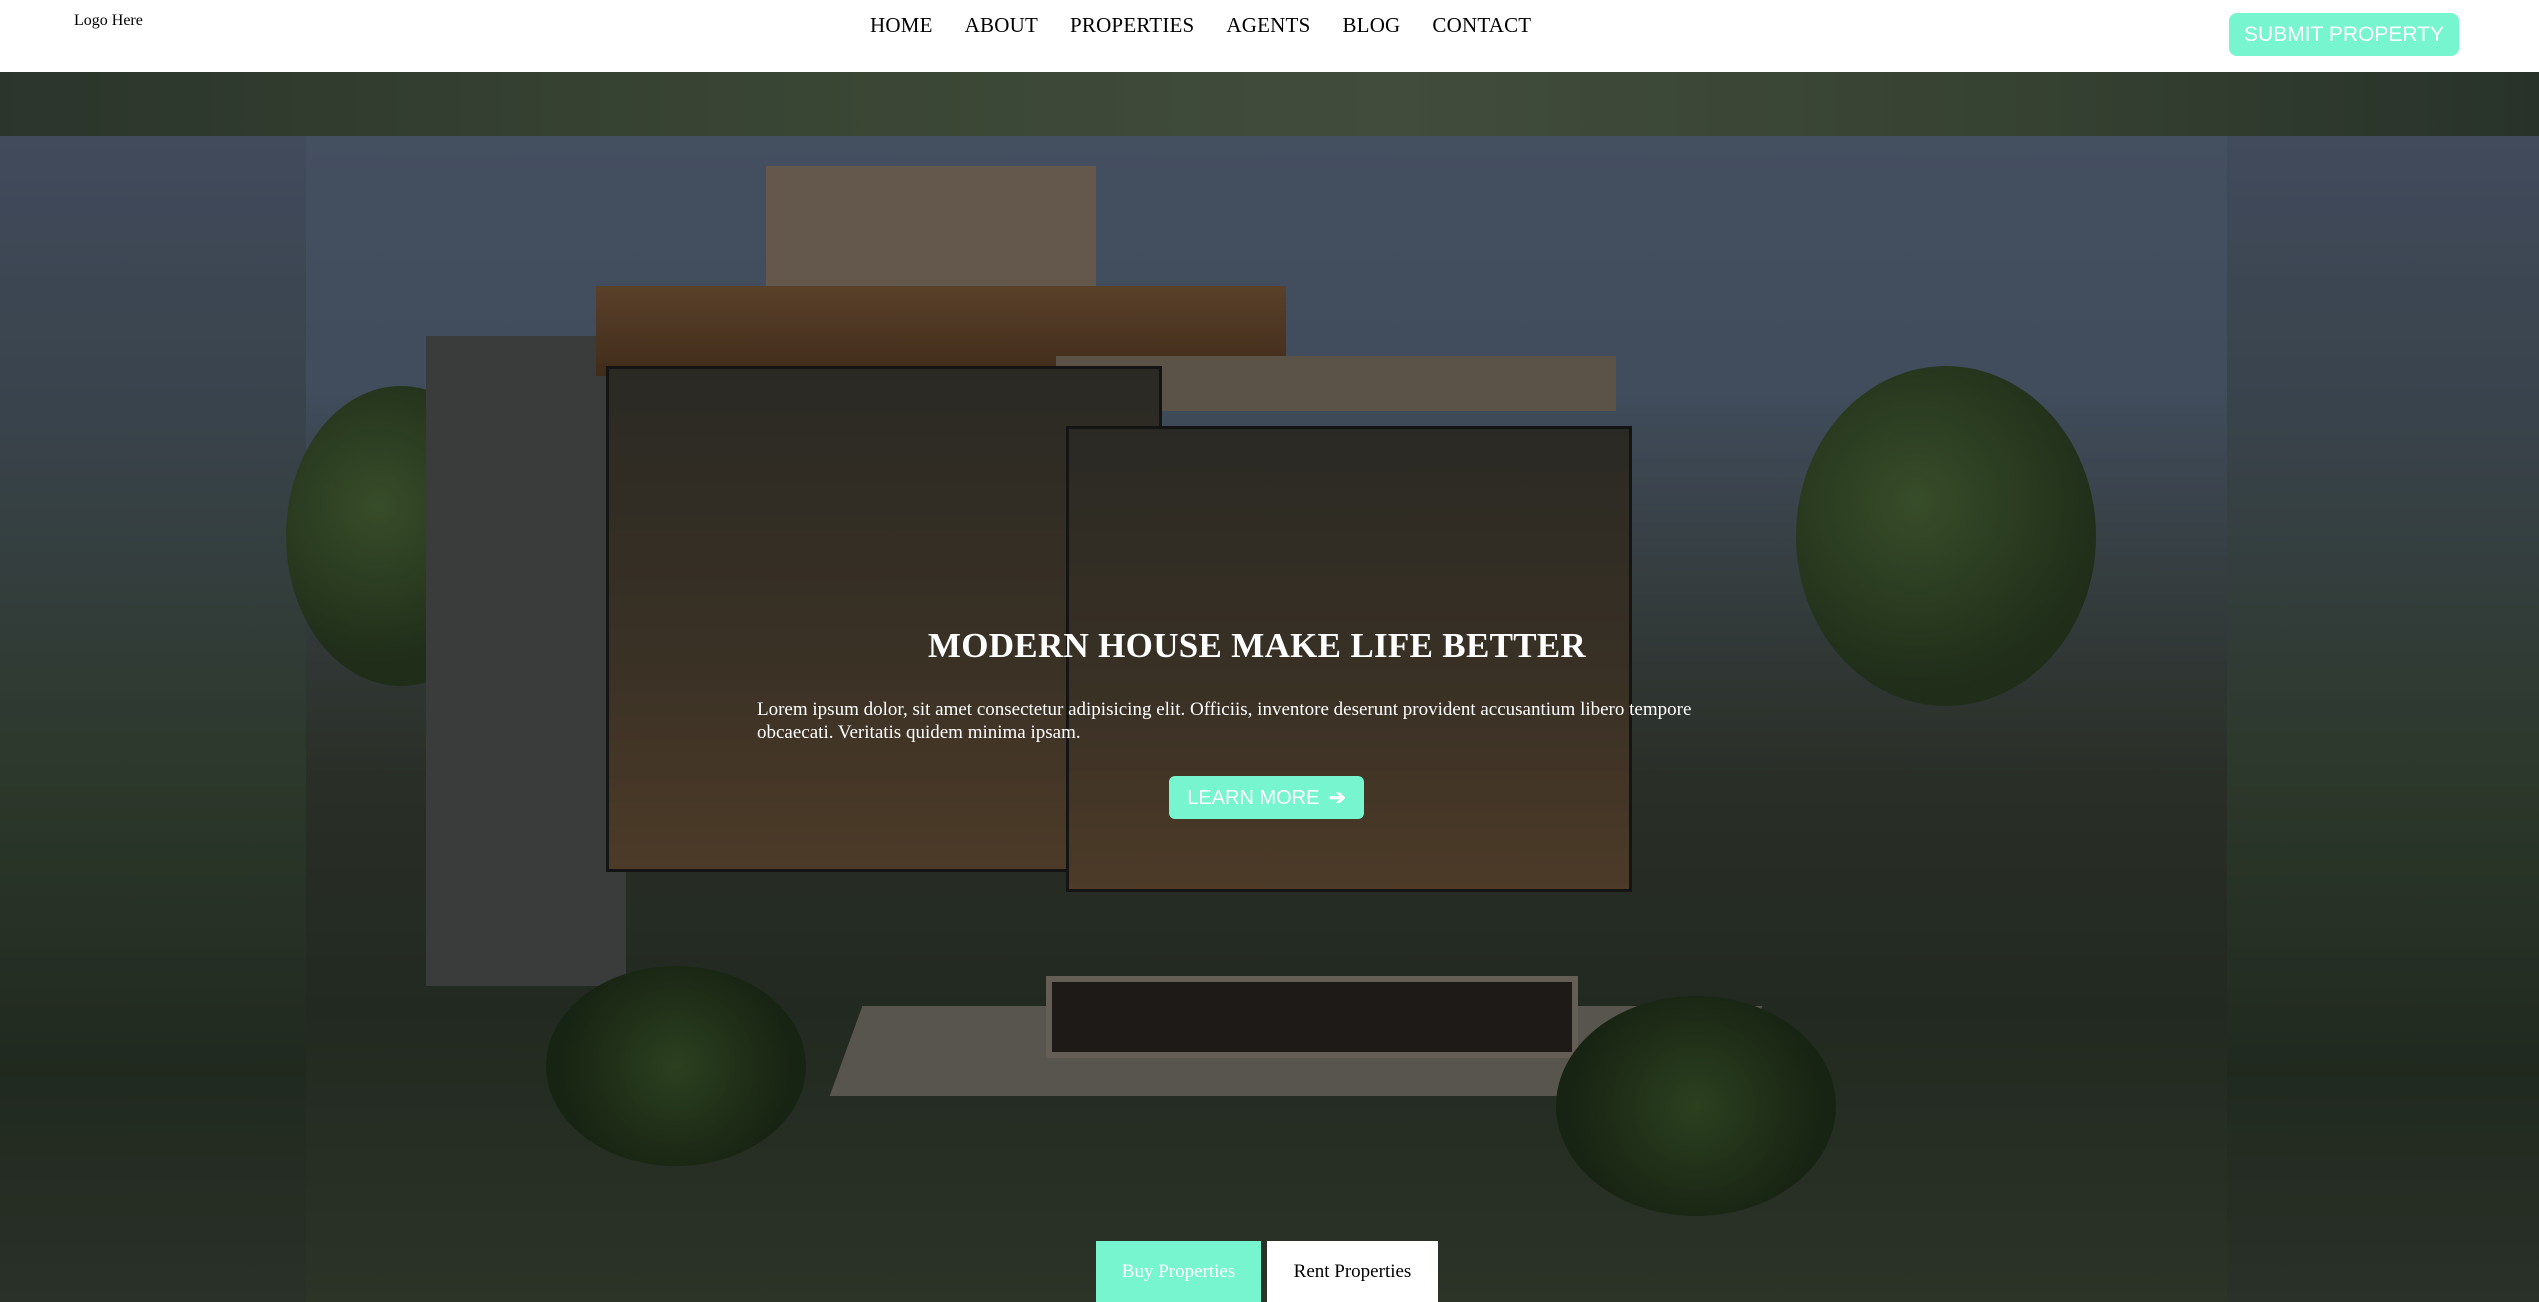 The height and width of the screenshot is (1302, 2539). What do you see at coordinates (2344, 34) in the screenshot?
I see `submit-property-button: SUBMIT PROPERTY` at bounding box center [2344, 34].